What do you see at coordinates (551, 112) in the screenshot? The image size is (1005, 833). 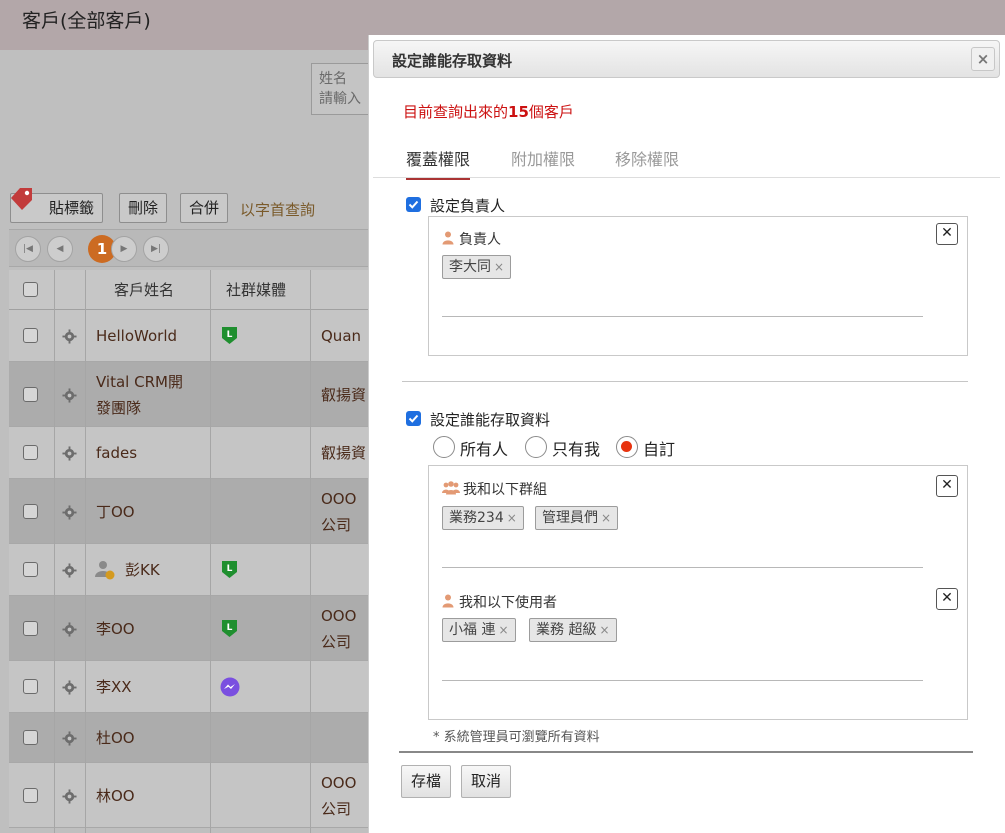 I see `query-suffix: 個客戶` at bounding box center [551, 112].